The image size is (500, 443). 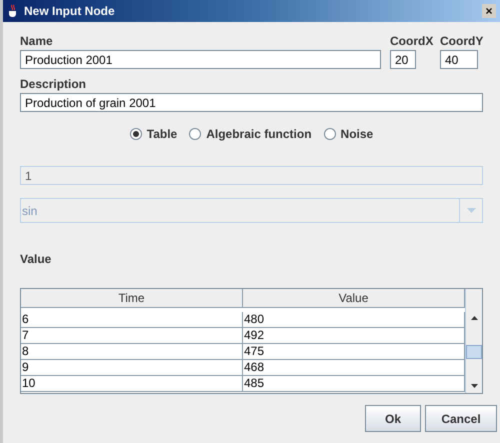 What do you see at coordinates (132, 298) in the screenshot?
I see `column-header: Time` at bounding box center [132, 298].